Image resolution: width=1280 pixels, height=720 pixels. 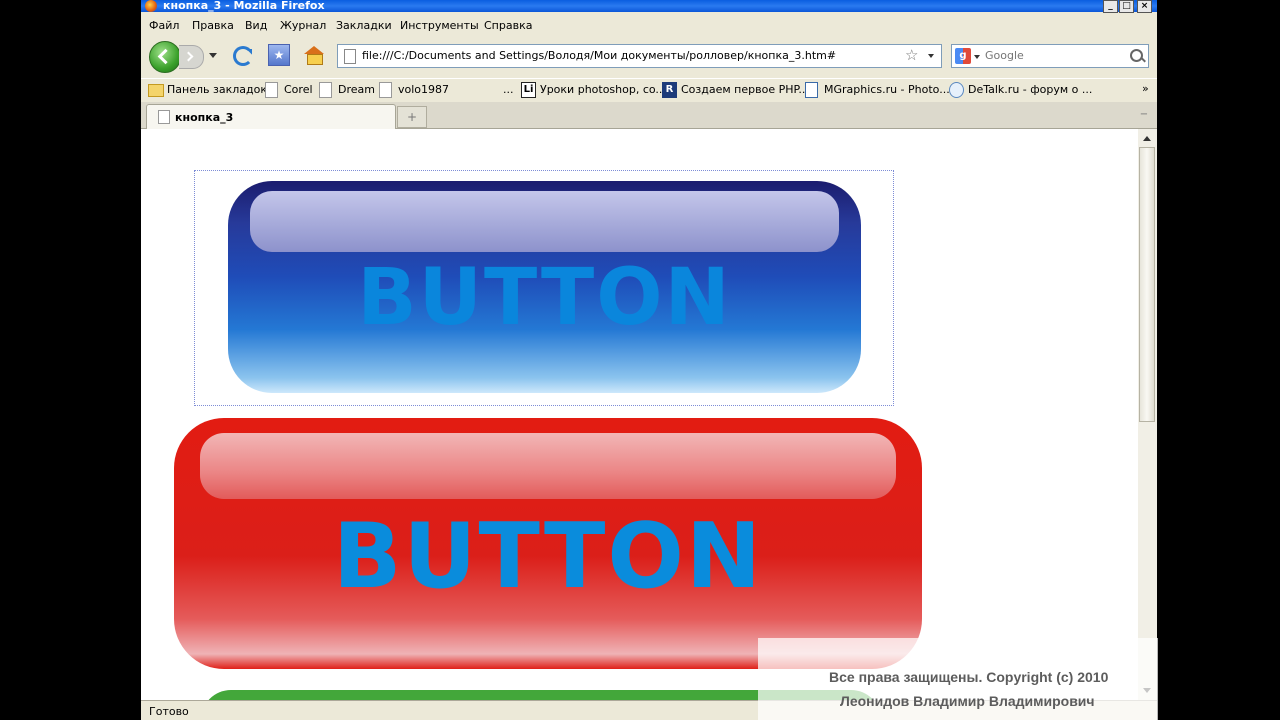 I want to click on firefox-icon, so click(x=151, y=6).